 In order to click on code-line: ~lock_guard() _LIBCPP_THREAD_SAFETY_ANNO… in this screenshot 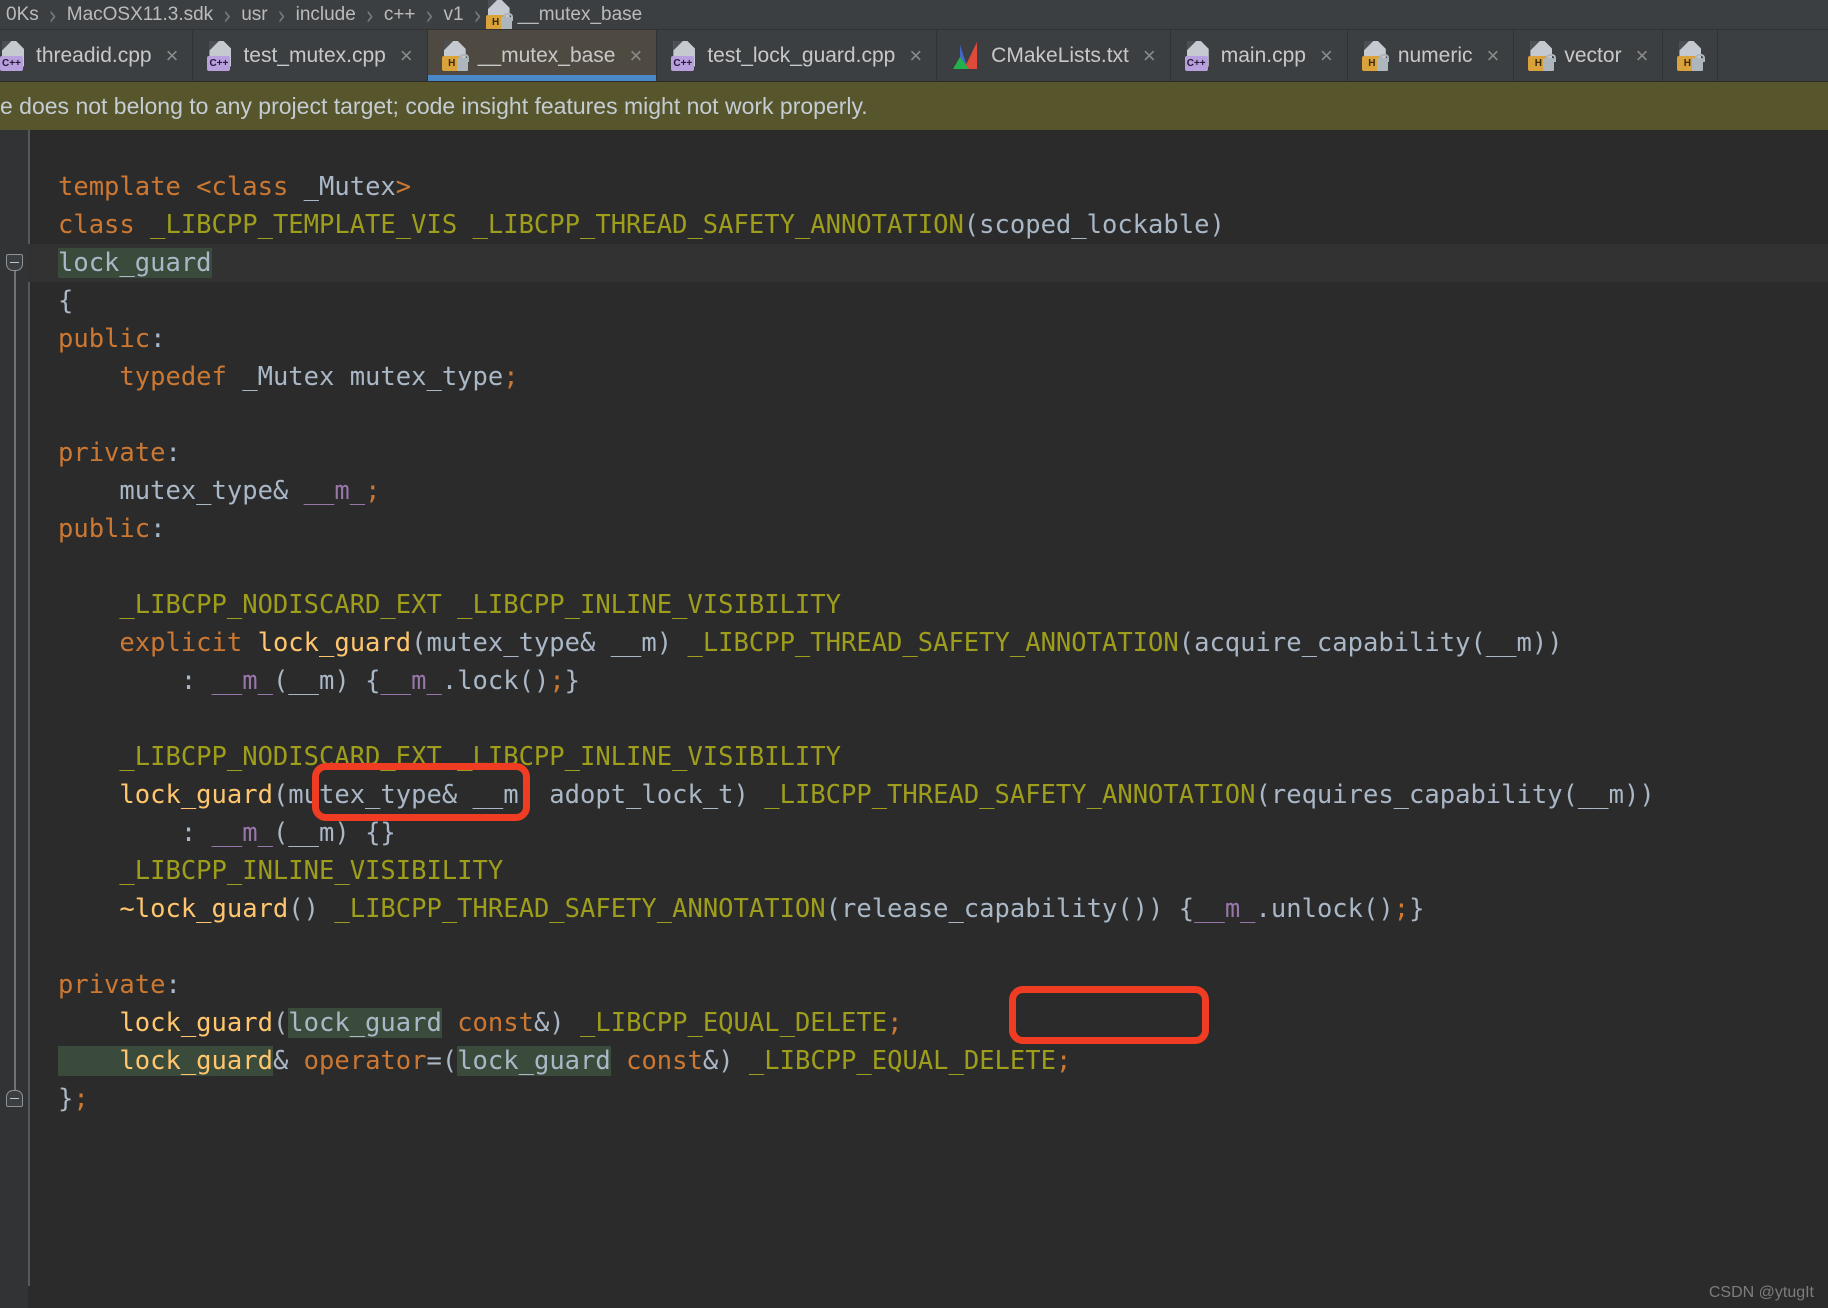, I will do `click(928, 909)`.